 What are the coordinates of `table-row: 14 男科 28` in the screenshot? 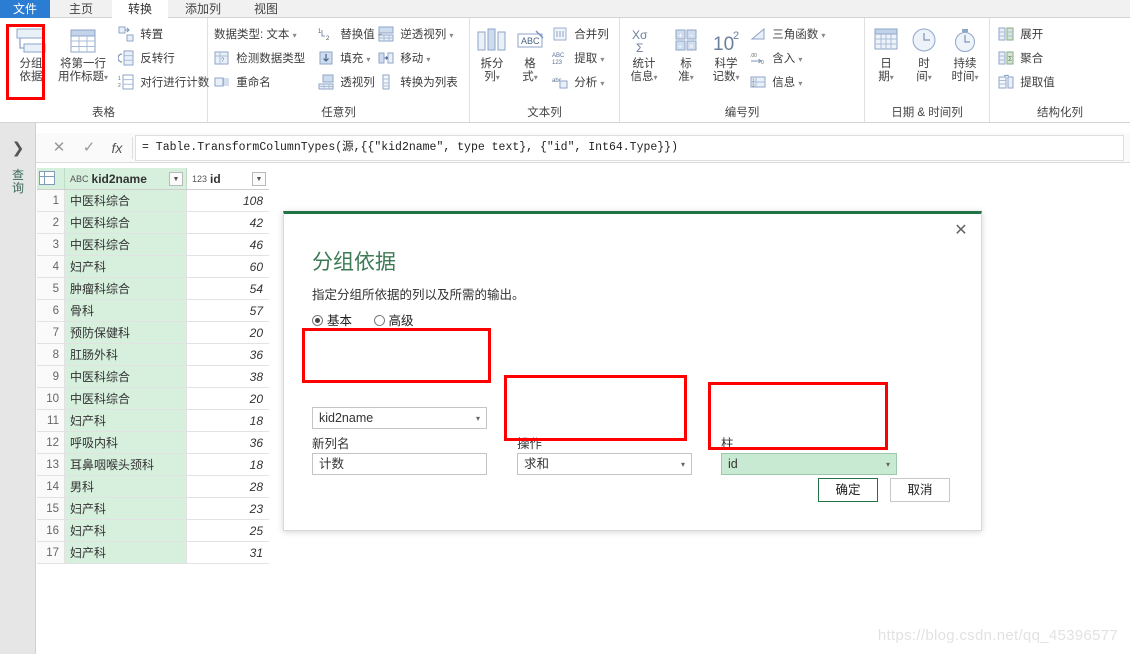 It's located at (153, 487).